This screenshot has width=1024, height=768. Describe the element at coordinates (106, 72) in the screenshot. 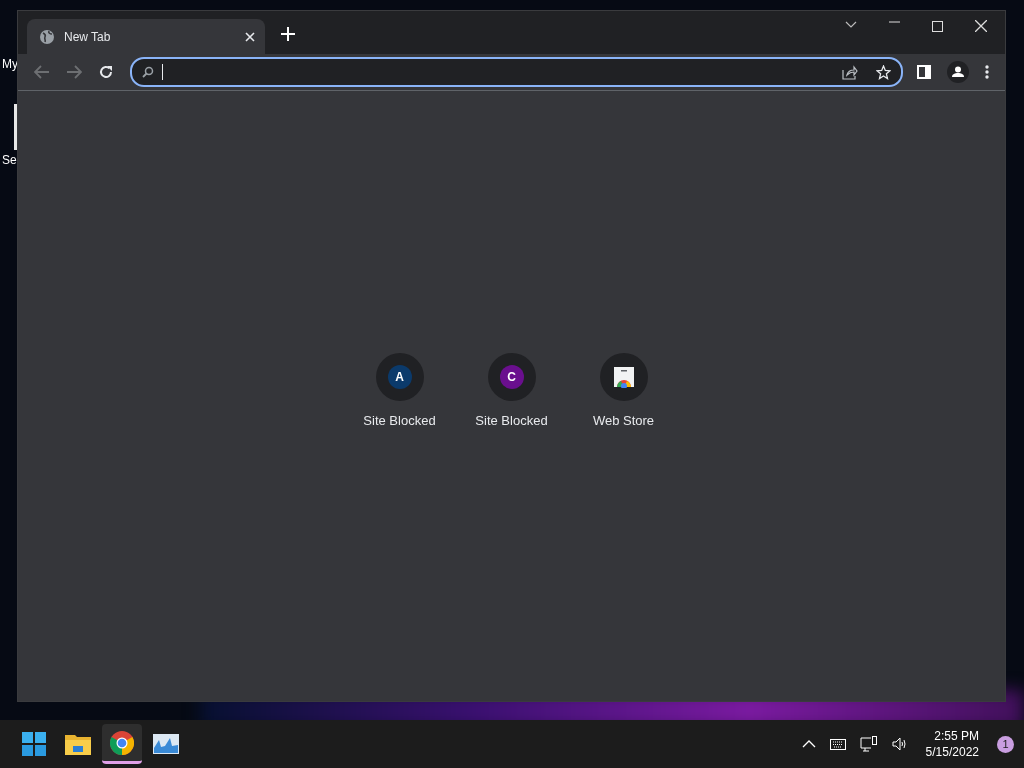

I see `reload-icon` at that location.